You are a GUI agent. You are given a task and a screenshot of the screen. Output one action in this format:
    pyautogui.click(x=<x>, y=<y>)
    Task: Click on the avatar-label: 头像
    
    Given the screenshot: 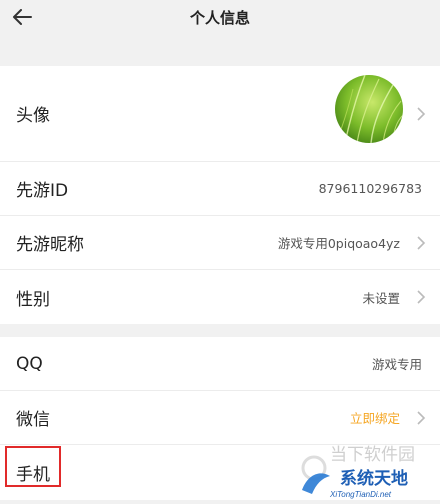 What is the action you would take?
    pyautogui.click(x=33, y=116)
    